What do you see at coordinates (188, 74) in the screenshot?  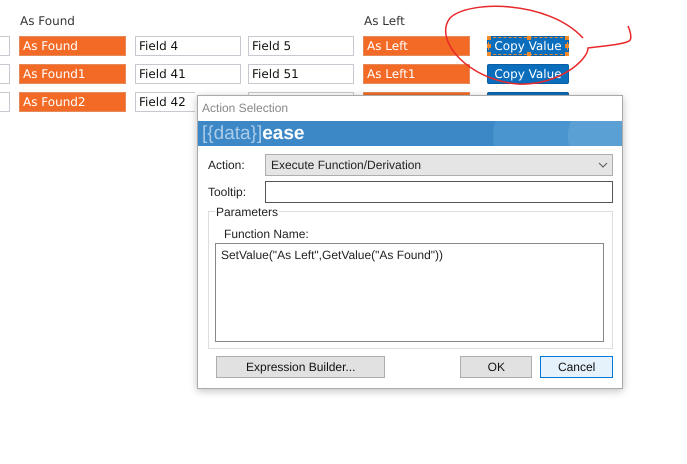 I see `text-field: Field 41` at bounding box center [188, 74].